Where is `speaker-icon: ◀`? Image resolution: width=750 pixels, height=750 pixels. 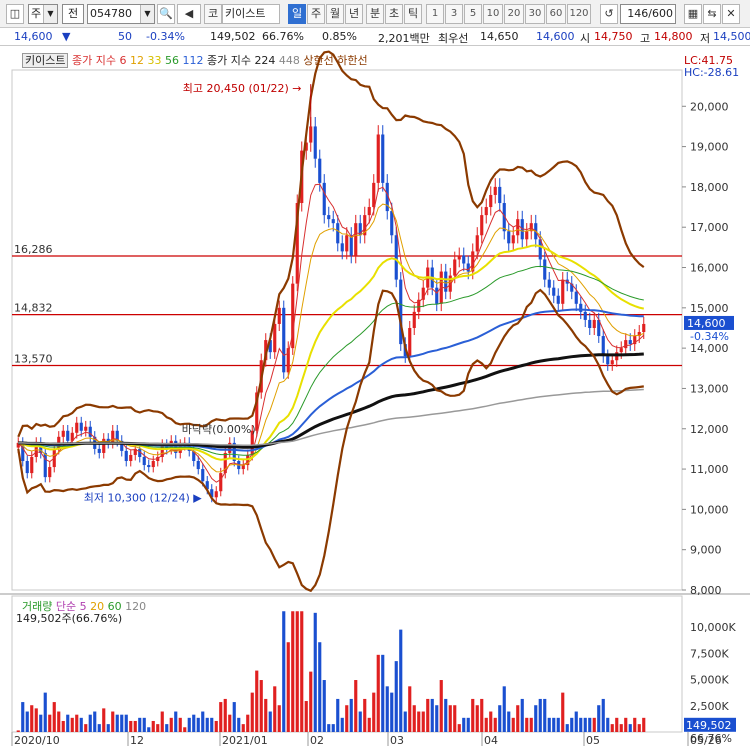
speaker-icon: ◀ is located at coordinates (189, 14).